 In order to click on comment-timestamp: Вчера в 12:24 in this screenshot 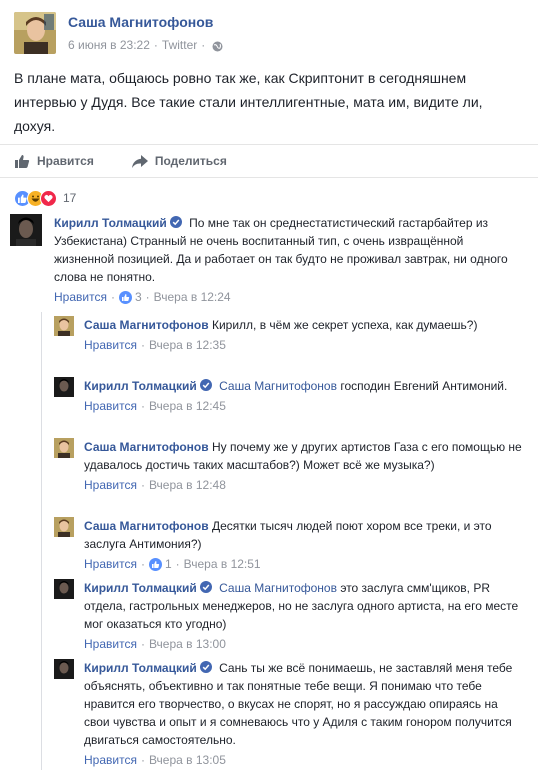, I will do `click(192, 297)`.